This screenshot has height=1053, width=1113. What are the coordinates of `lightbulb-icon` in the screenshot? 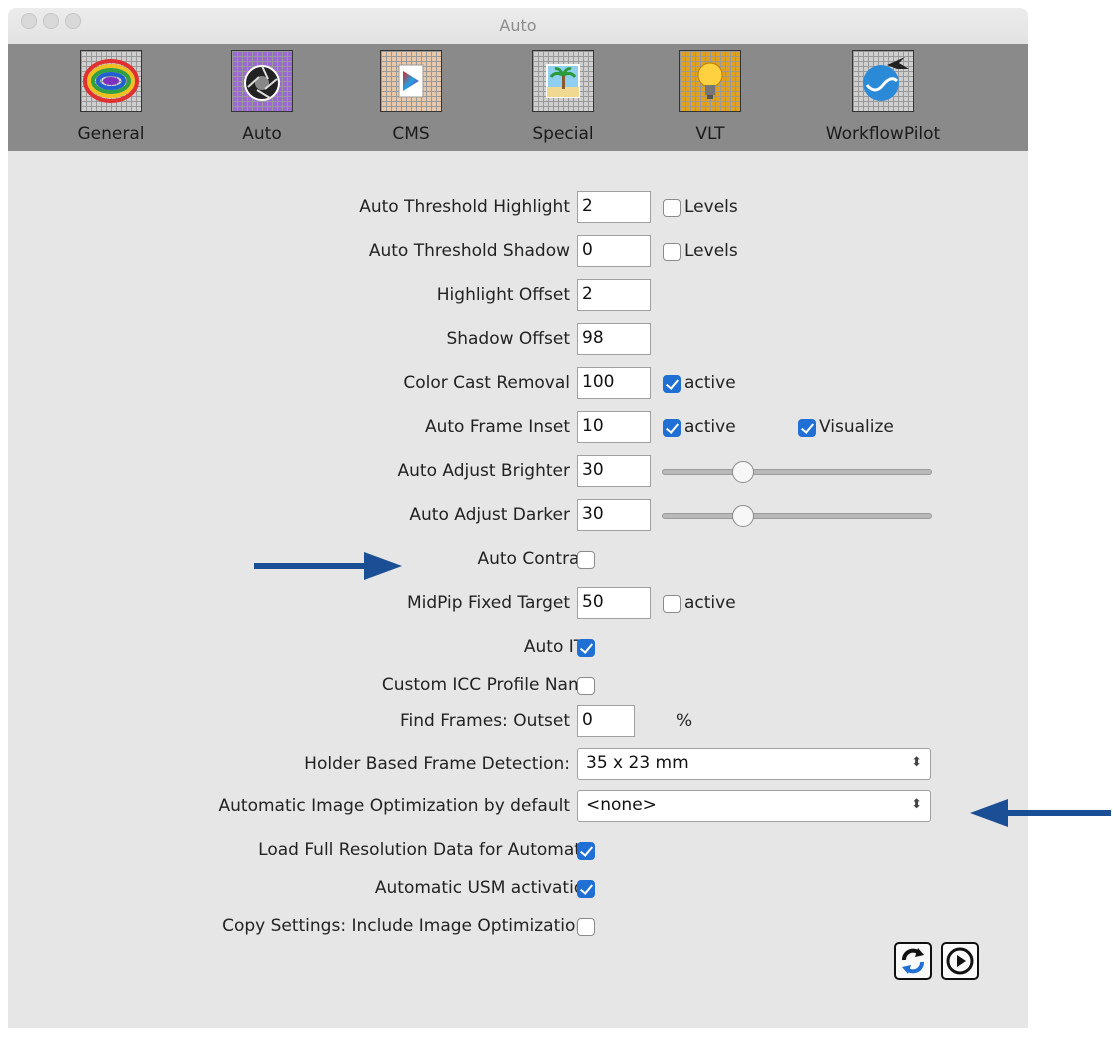 It's located at (710, 81).